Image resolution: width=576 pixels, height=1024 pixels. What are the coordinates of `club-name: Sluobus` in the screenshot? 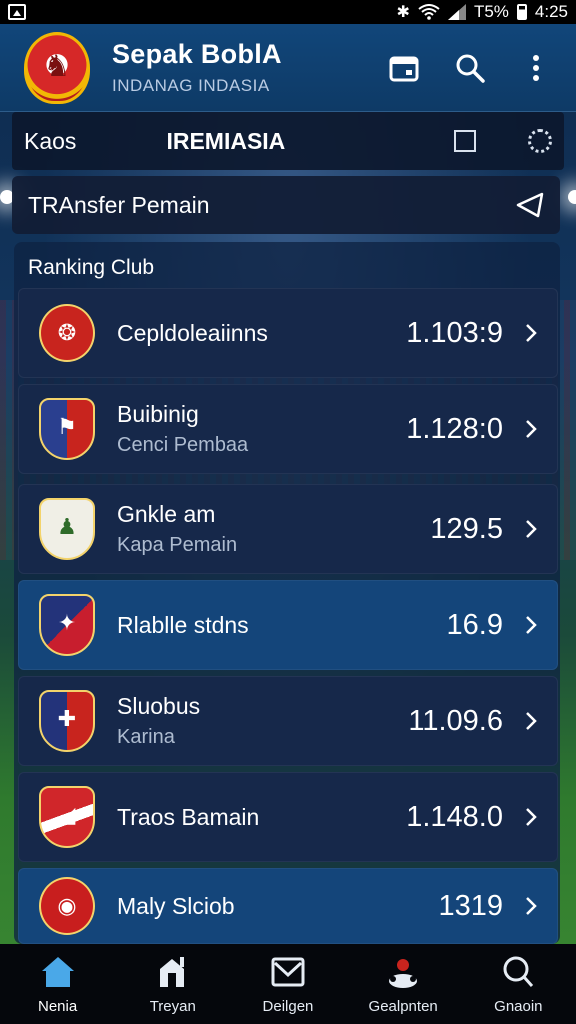 It's located at (159, 706).